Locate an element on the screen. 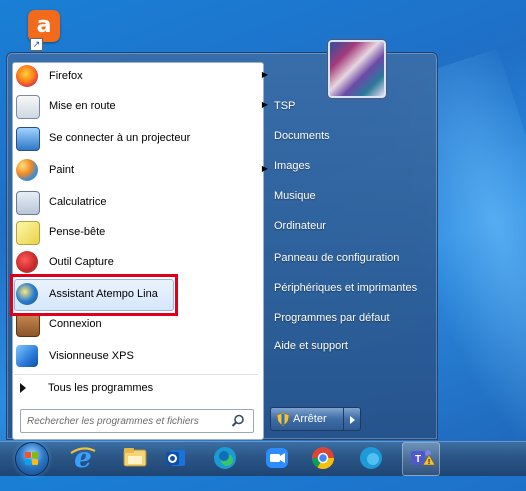 This screenshot has height=491, width=526. teams-icon: T ! is located at coordinates (421, 459).